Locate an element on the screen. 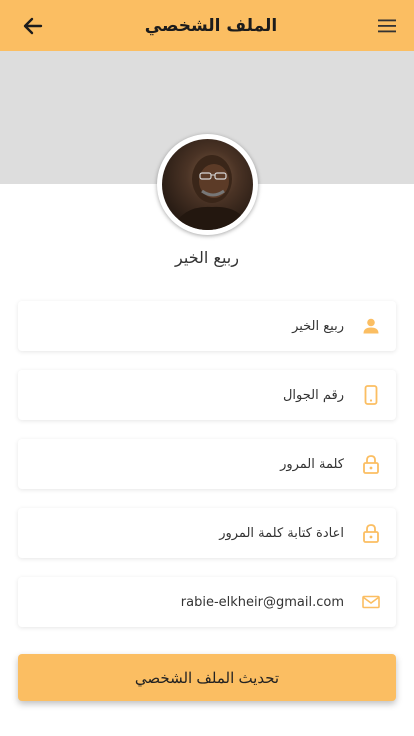 This screenshot has height=736, width=414. arrow-left-icon is located at coordinates (33, 25).